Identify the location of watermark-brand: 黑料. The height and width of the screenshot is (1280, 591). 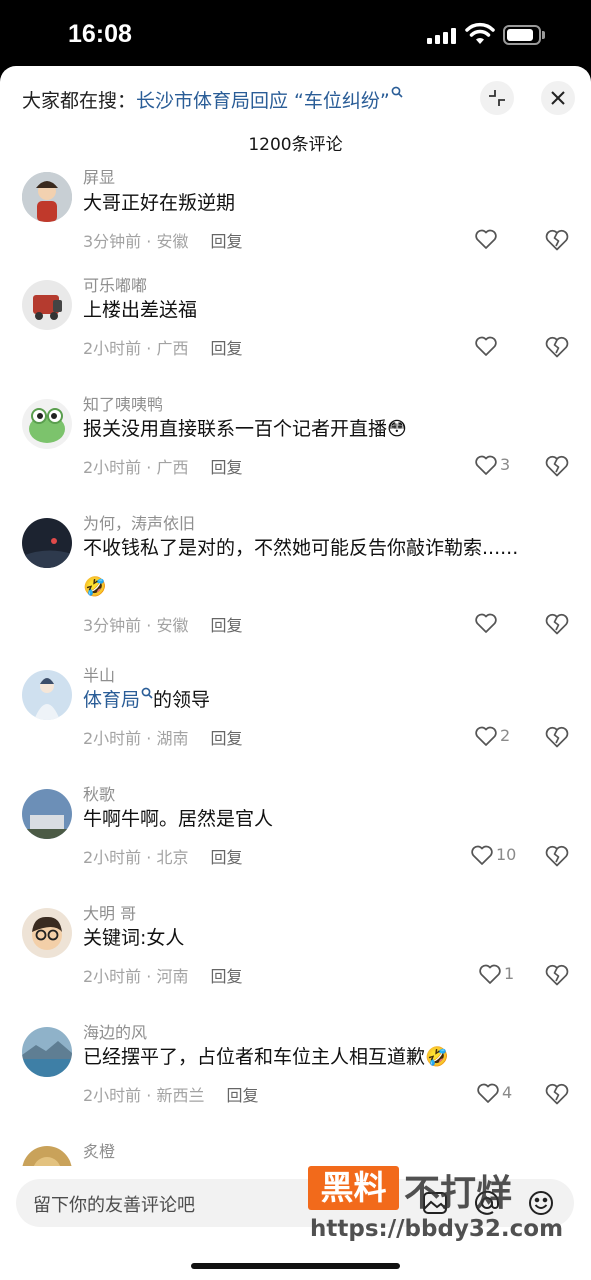
(353, 1188).